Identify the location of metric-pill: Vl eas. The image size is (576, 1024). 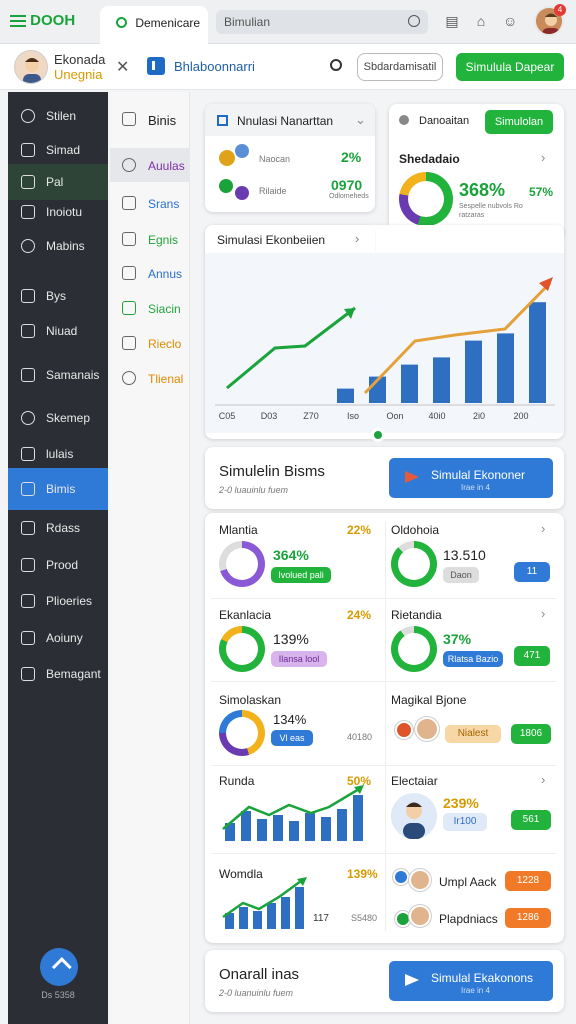
(292, 738).